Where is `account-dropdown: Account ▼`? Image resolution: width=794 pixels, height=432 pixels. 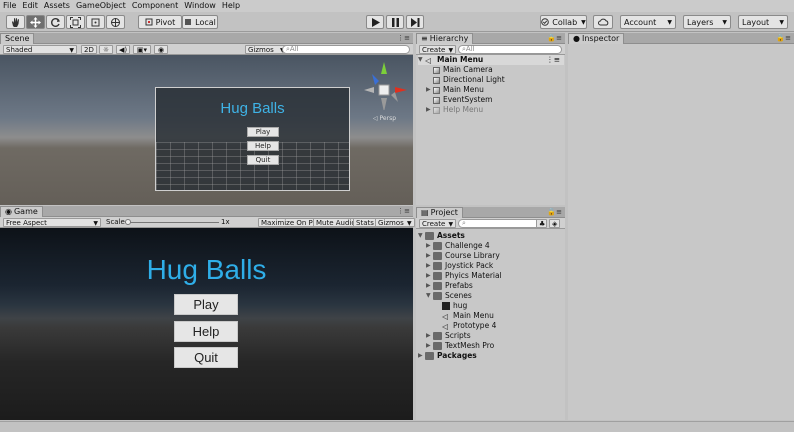
account-dropdown: Account ▼ is located at coordinates (648, 22).